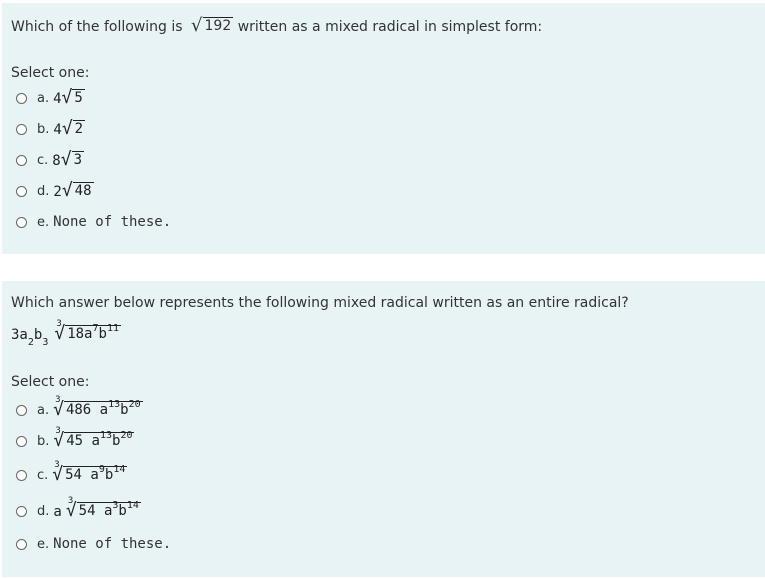 This screenshot has height=579, width=765. What do you see at coordinates (56, 161) in the screenshot?
I see `option-coef: 8` at bounding box center [56, 161].